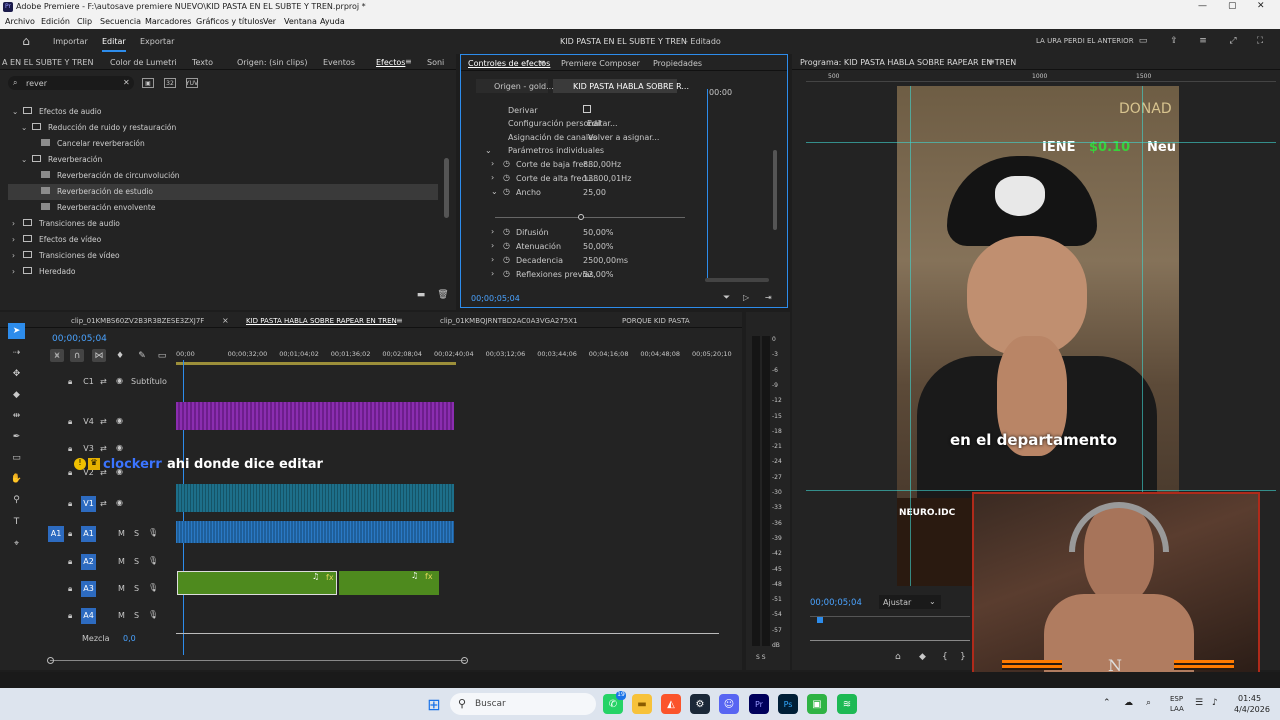 This screenshot has width=1280, height=720. Describe the element at coordinates (16, 522) in the screenshot. I see `type-tool-icon: T` at that location.